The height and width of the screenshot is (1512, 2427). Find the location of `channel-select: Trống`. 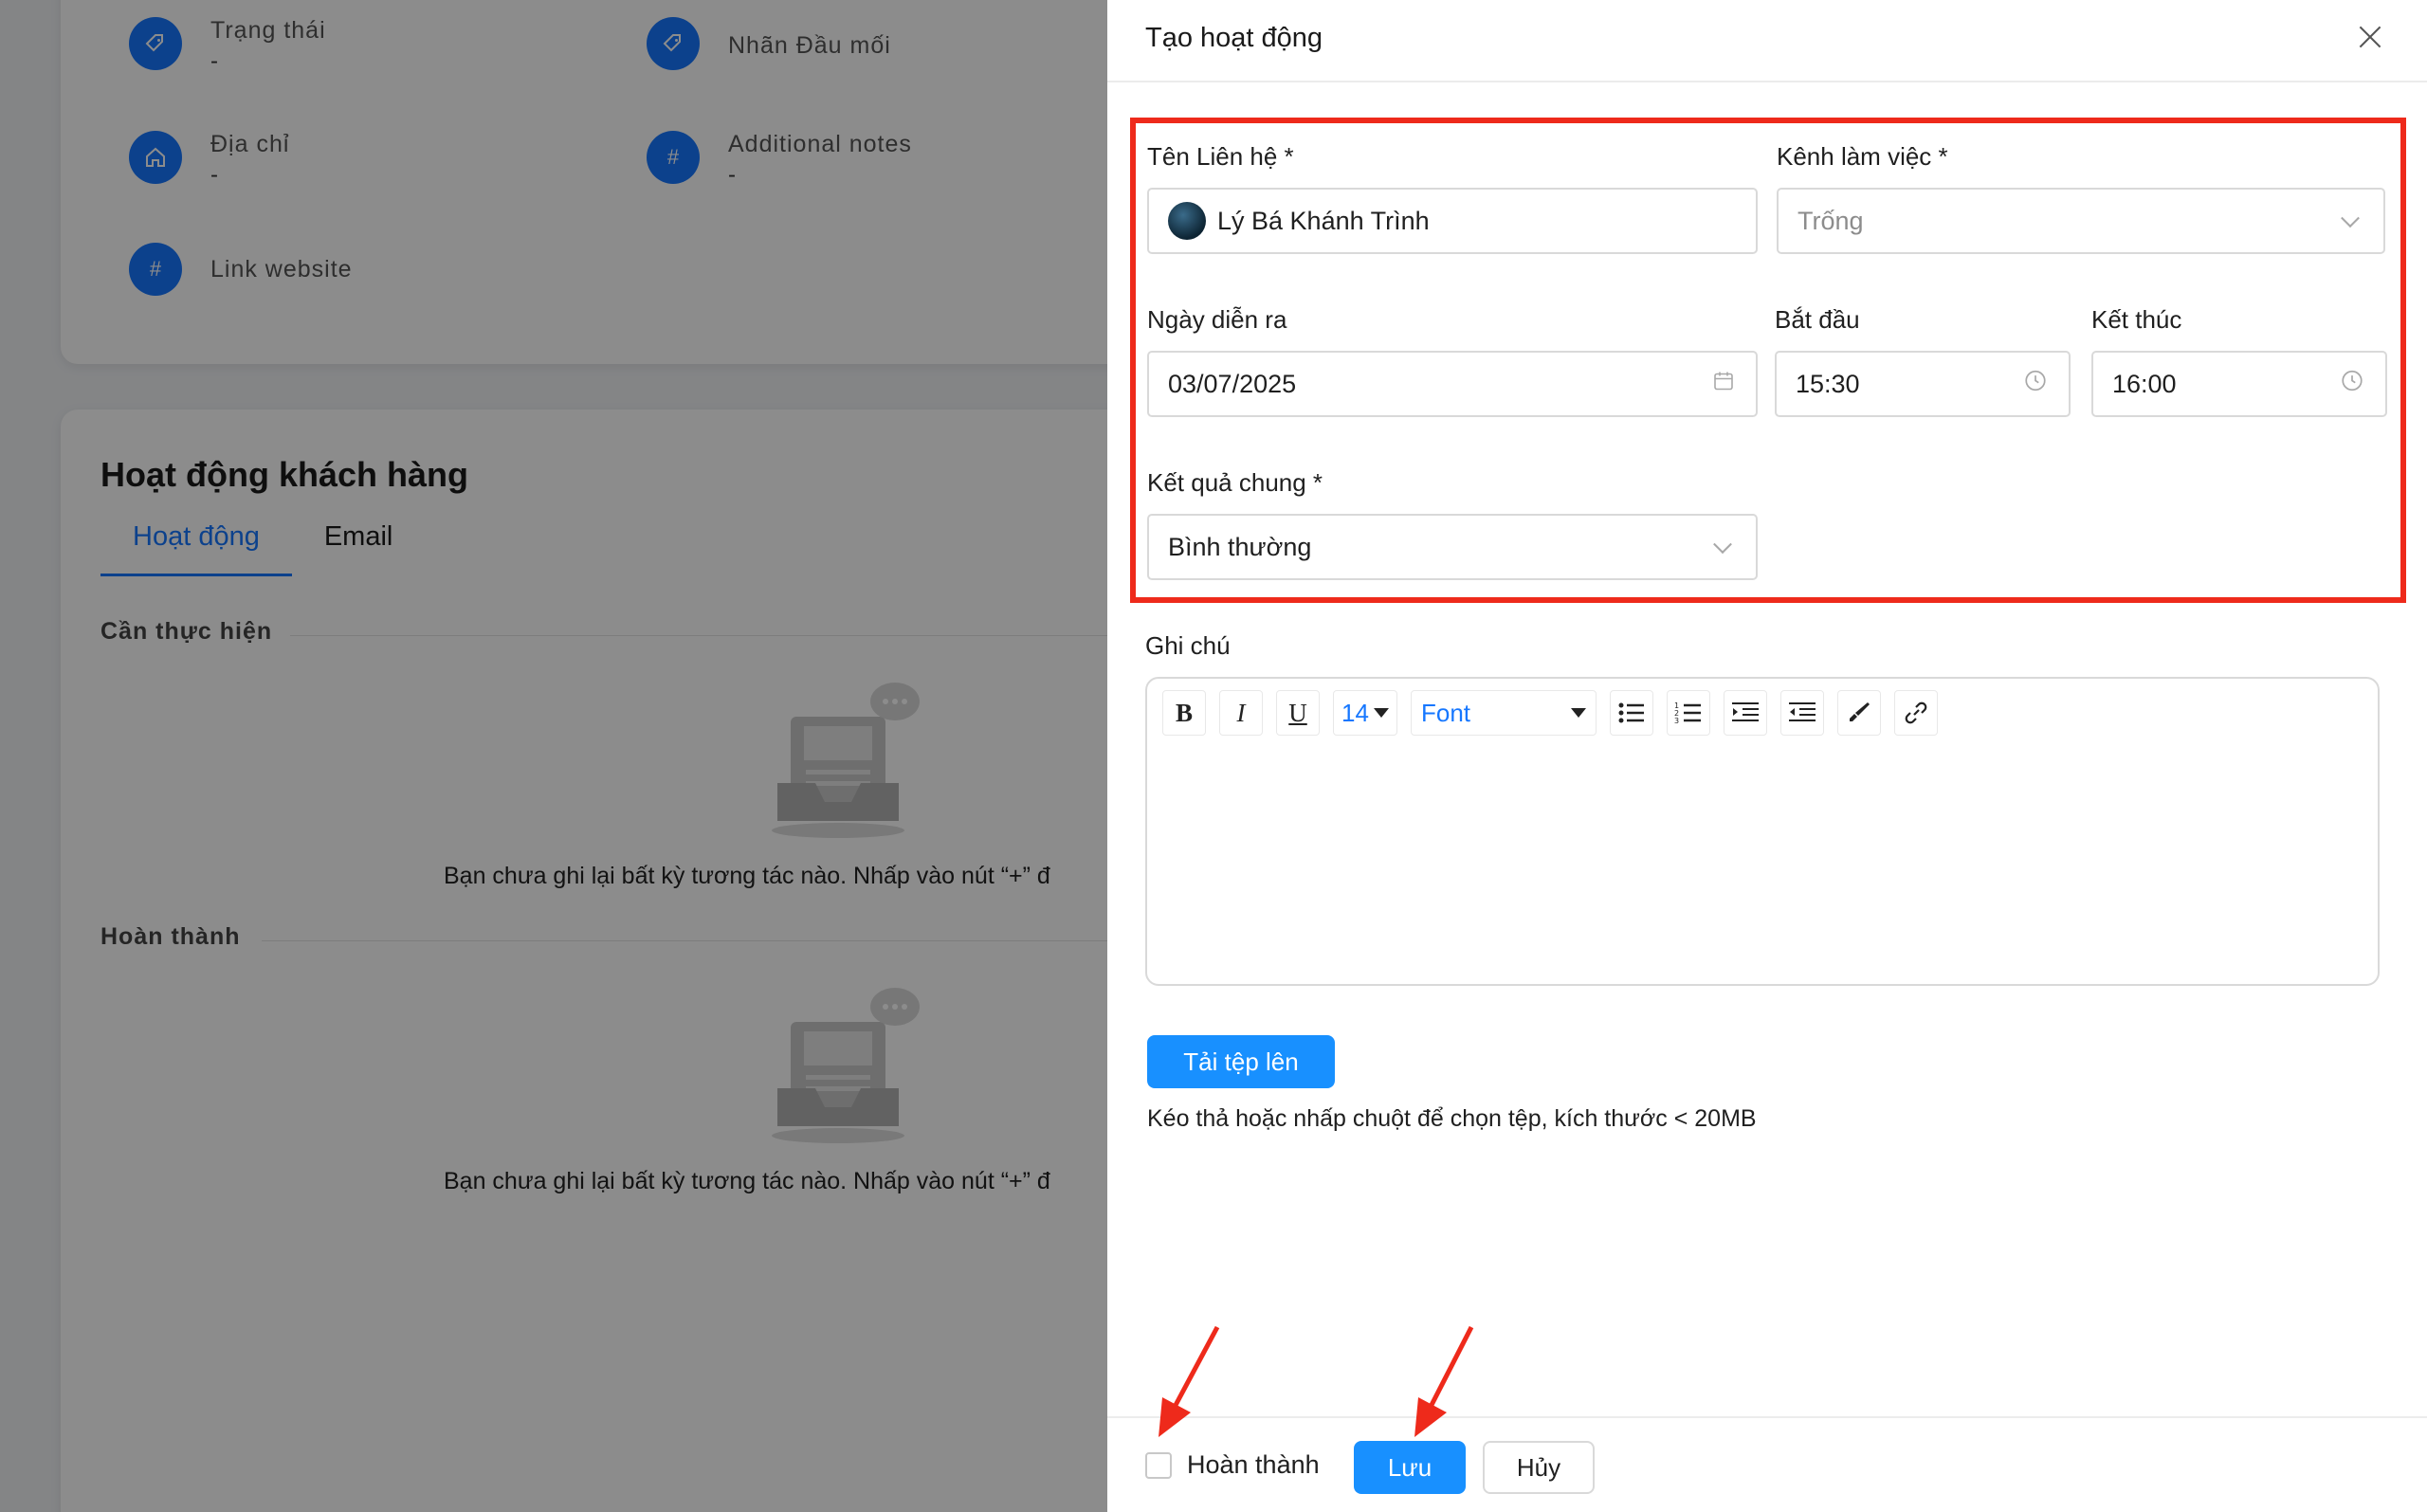

channel-select: Trống is located at coordinates (2081, 221).